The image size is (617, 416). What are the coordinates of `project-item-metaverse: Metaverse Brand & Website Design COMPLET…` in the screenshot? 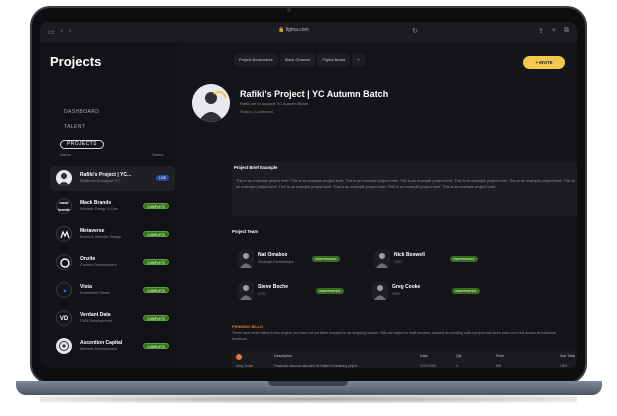 It's located at (112, 234).